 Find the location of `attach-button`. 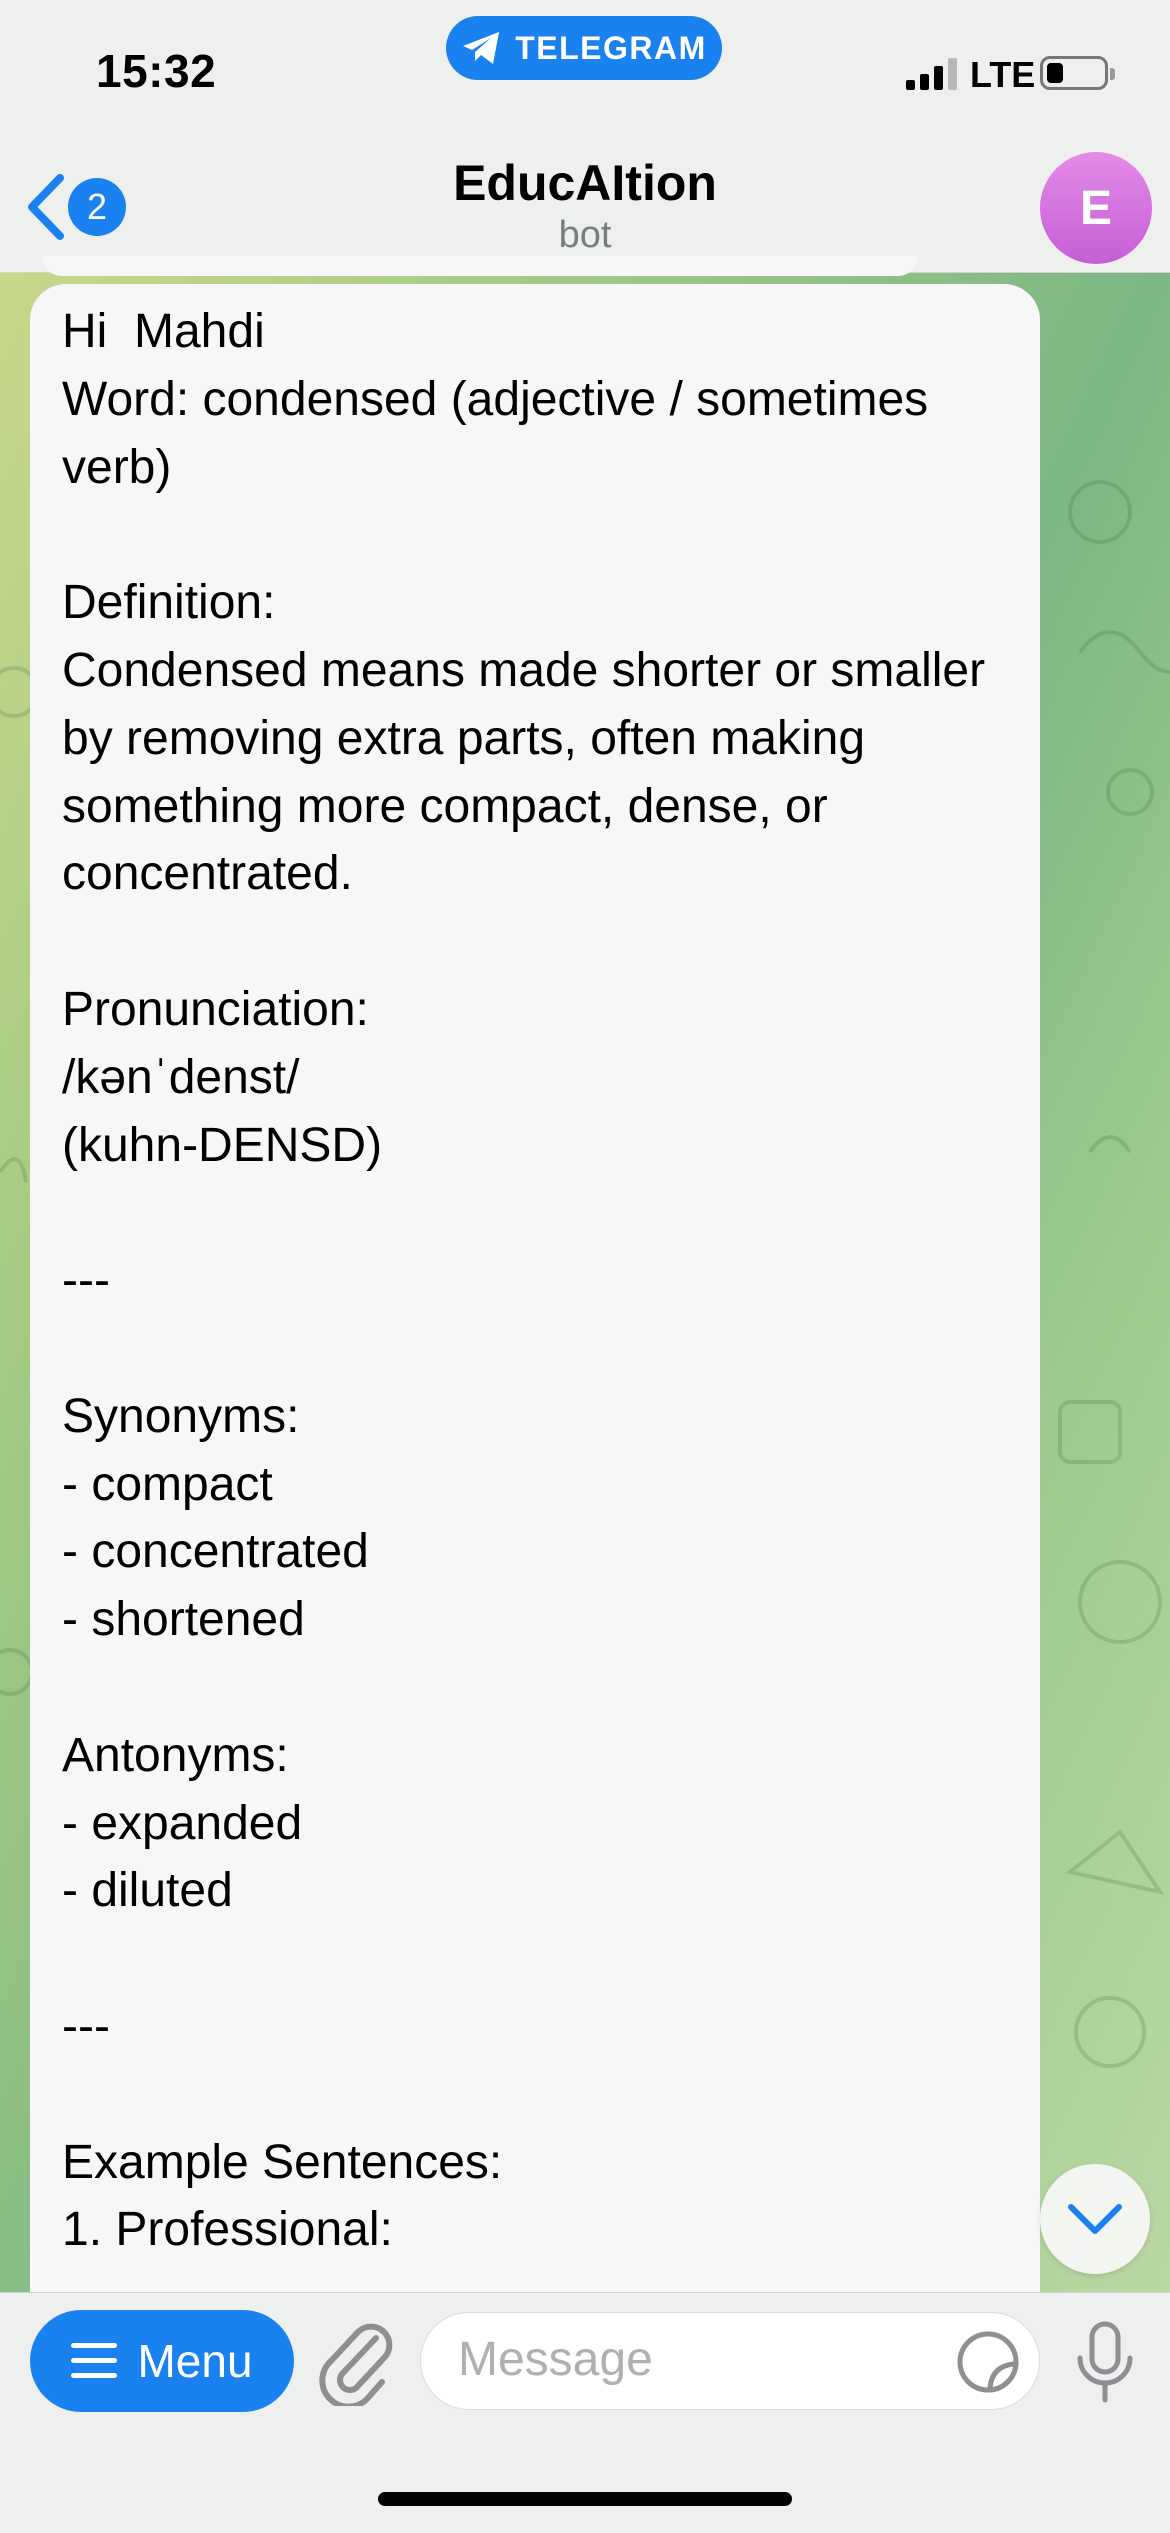

attach-button is located at coordinates (358, 2363).